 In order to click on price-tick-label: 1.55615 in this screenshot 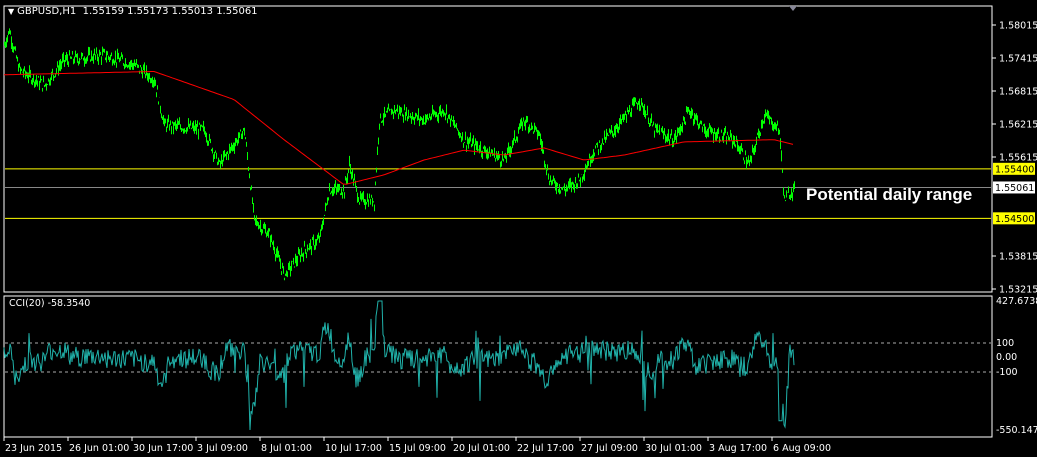, I will do `click(1018, 158)`.